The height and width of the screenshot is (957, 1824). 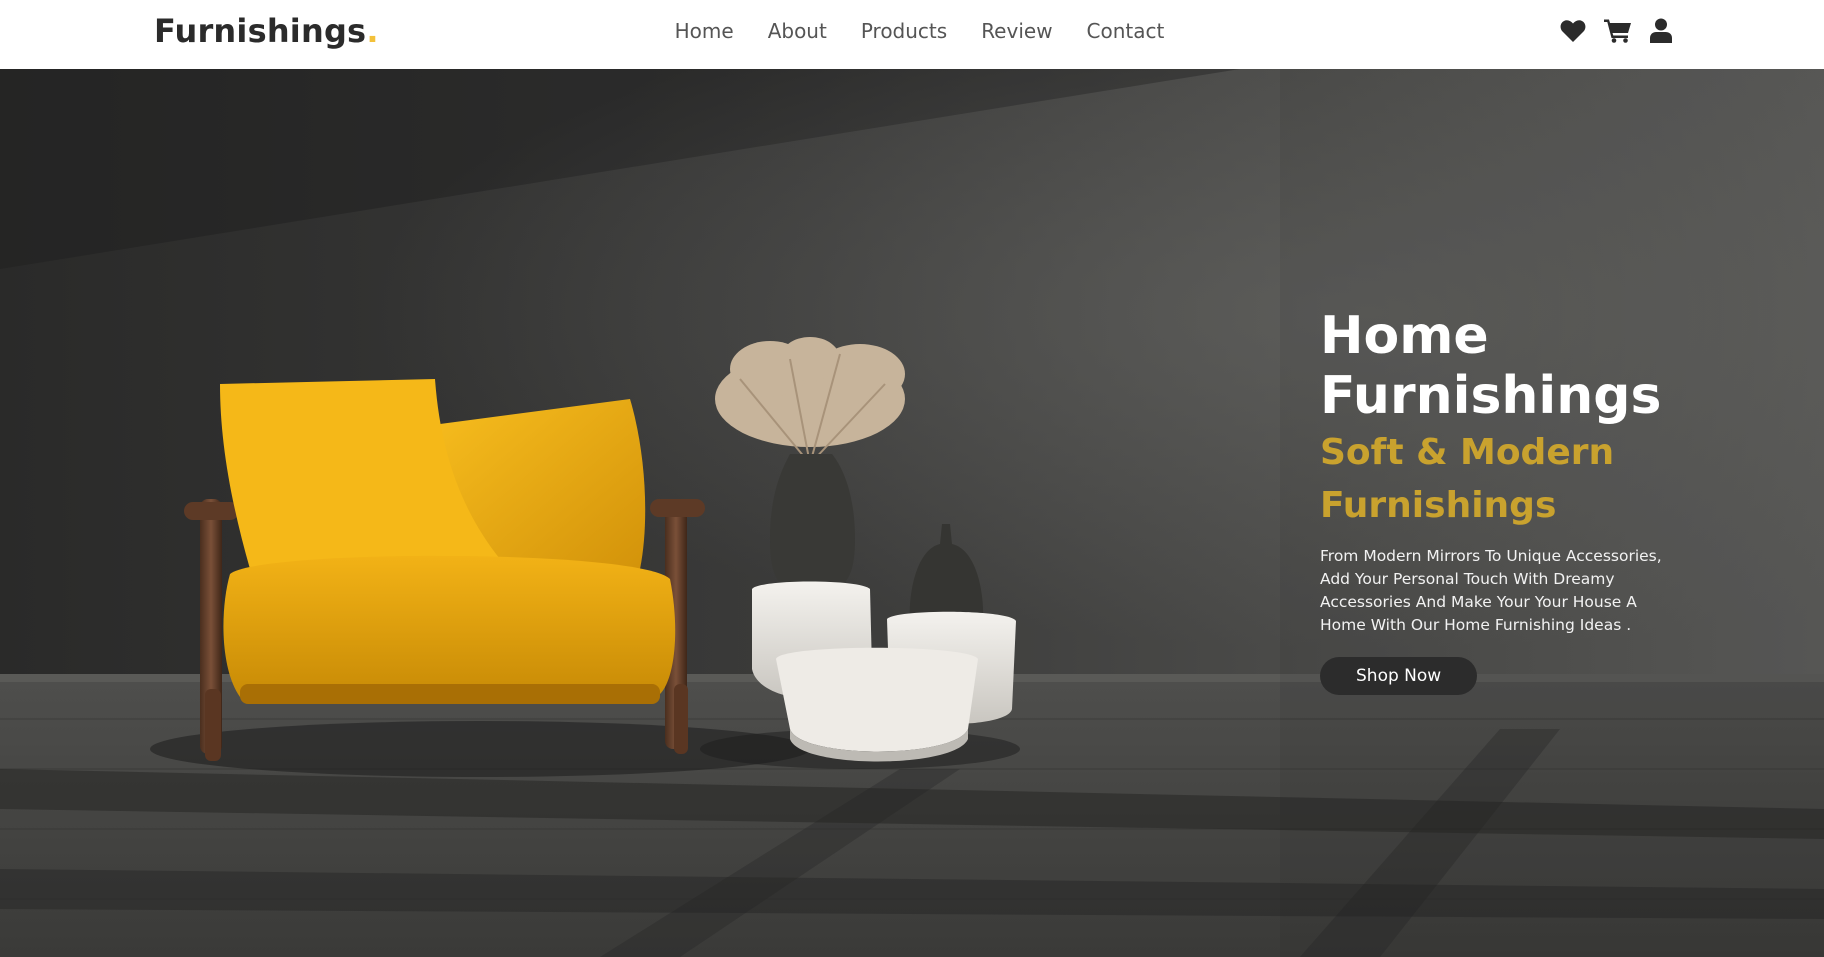 What do you see at coordinates (1467, 452) in the screenshot?
I see `hero-subtitle-line1: Soft & Modern` at bounding box center [1467, 452].